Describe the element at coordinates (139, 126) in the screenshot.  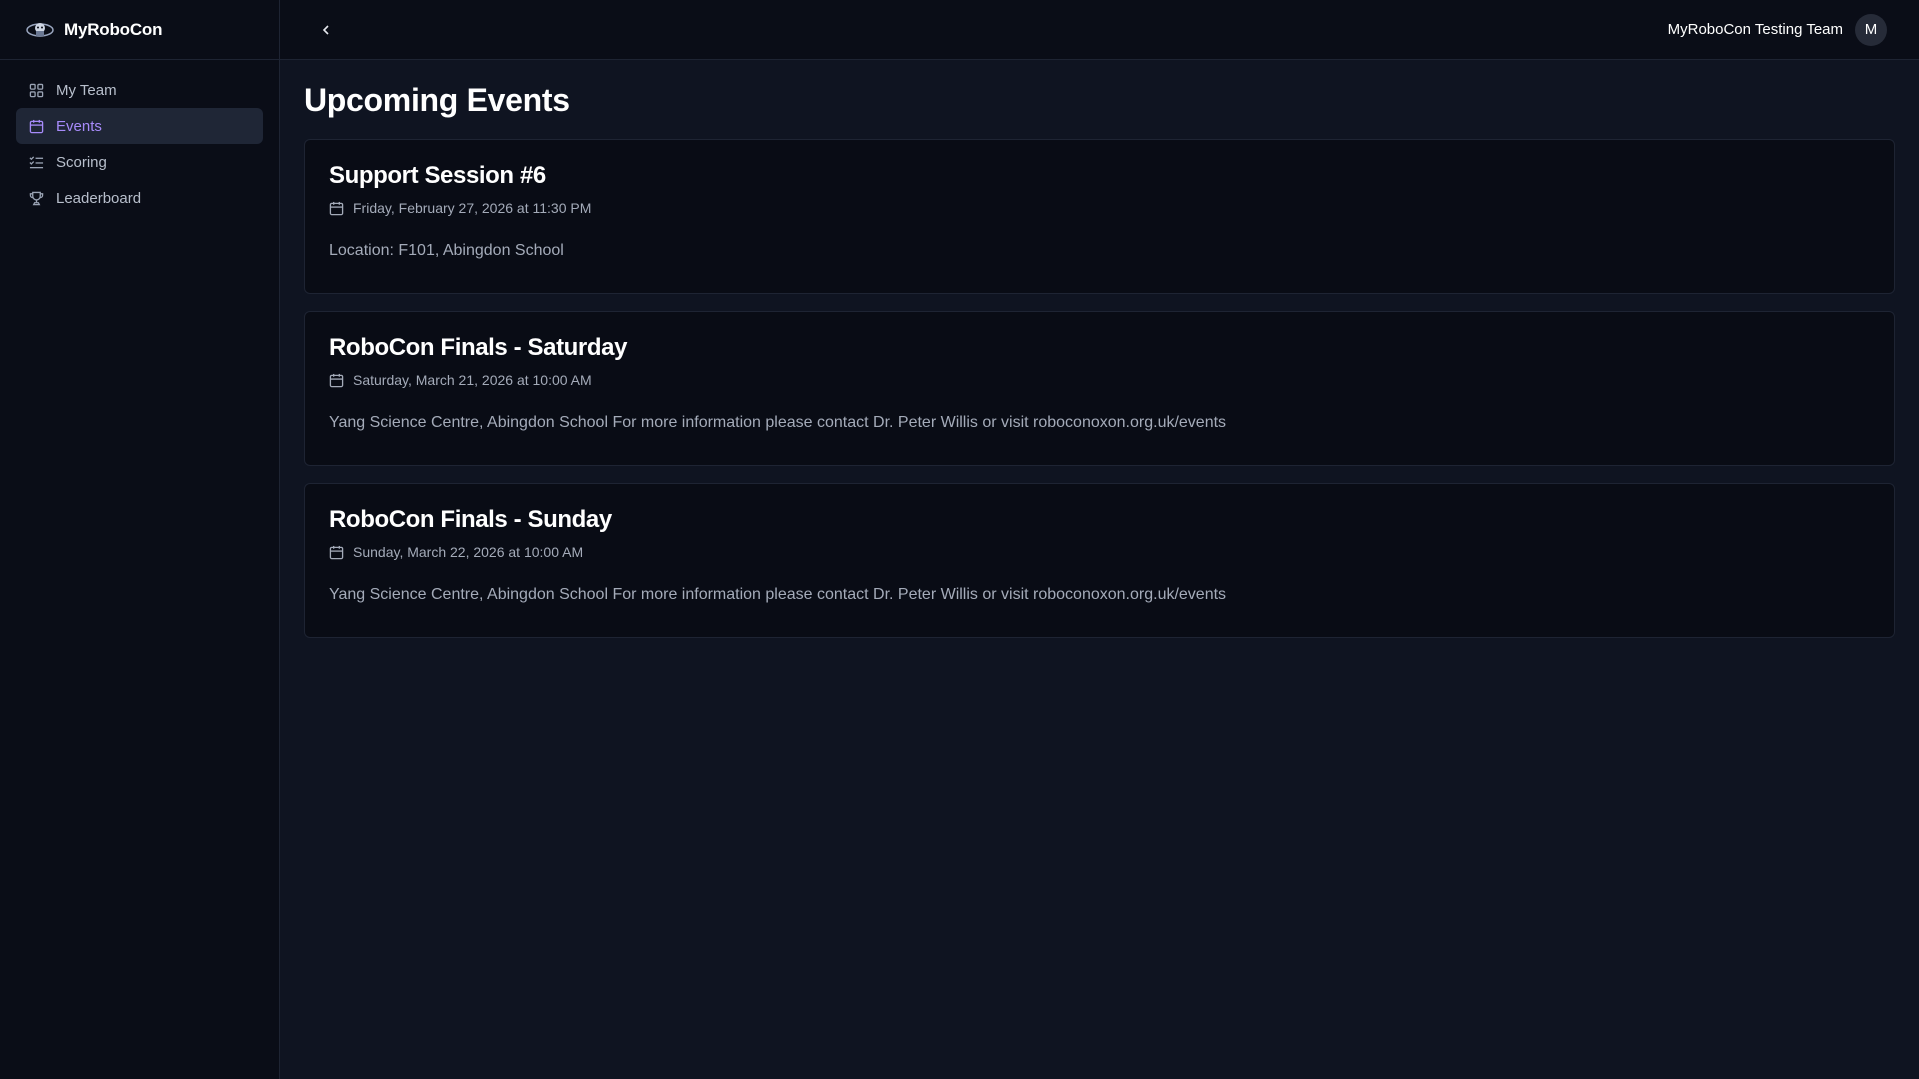
I see `sidebar-item-events: Events` at that location.